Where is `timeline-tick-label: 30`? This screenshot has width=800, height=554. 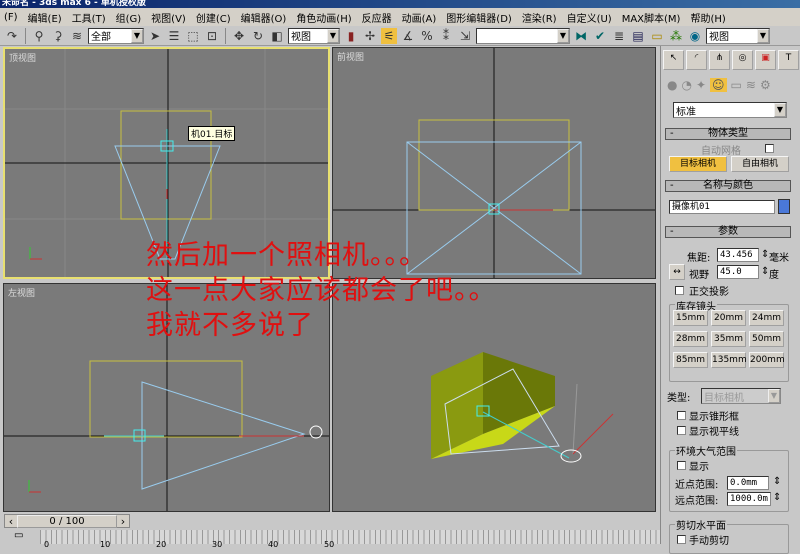
timeline-tick-label: 30 is located at coordinates (217, 544).